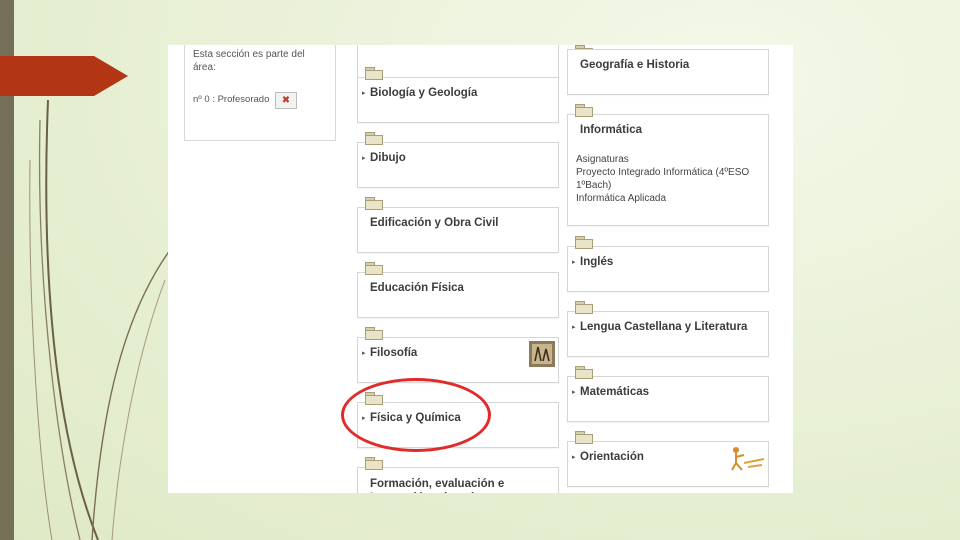 The width and height of the screenshot is (960, 540). What do you see at coordinates (662, 198) in the screenshot?
I see `list-item: Informática Aplicada` at bounding box center [662, 198].